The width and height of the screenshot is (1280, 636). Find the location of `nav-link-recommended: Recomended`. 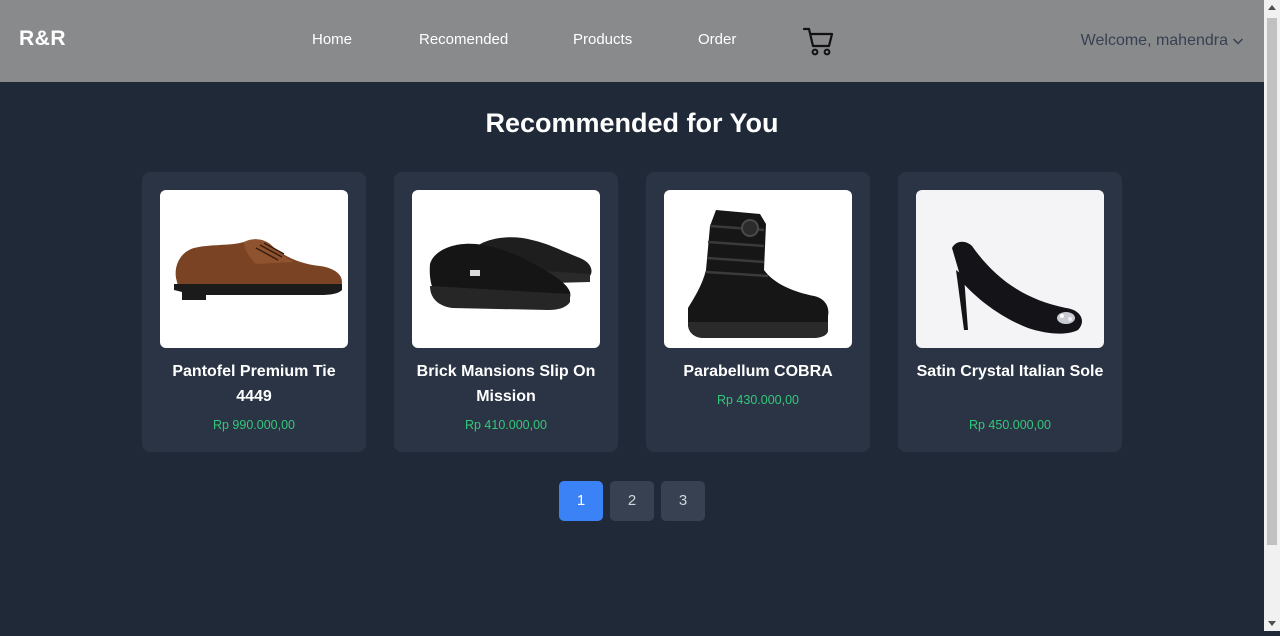

nav-link-recommended: Recomended is located at coordinates (463, 39).